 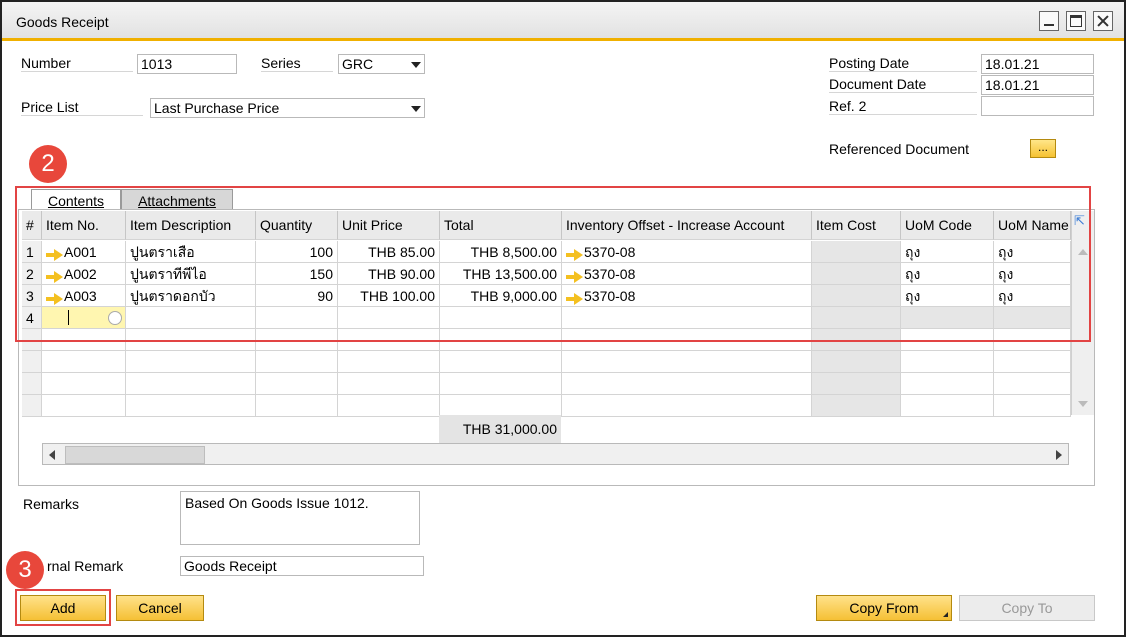 I want to click on remarks-label: Remarks, so click(x=51, y=504).